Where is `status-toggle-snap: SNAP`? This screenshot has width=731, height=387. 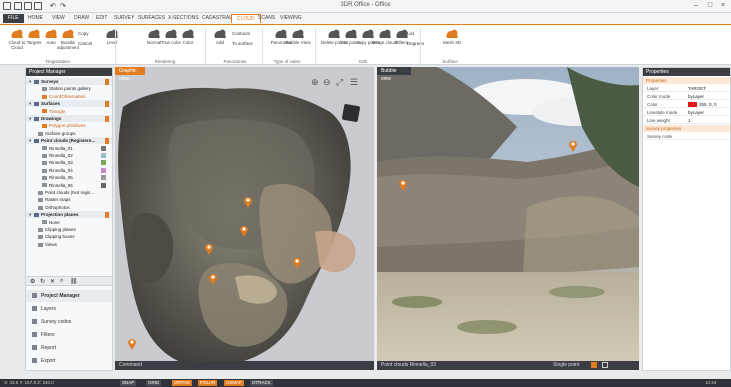
status-toggle-snap: SNAP is located at coordinates (128, 383).